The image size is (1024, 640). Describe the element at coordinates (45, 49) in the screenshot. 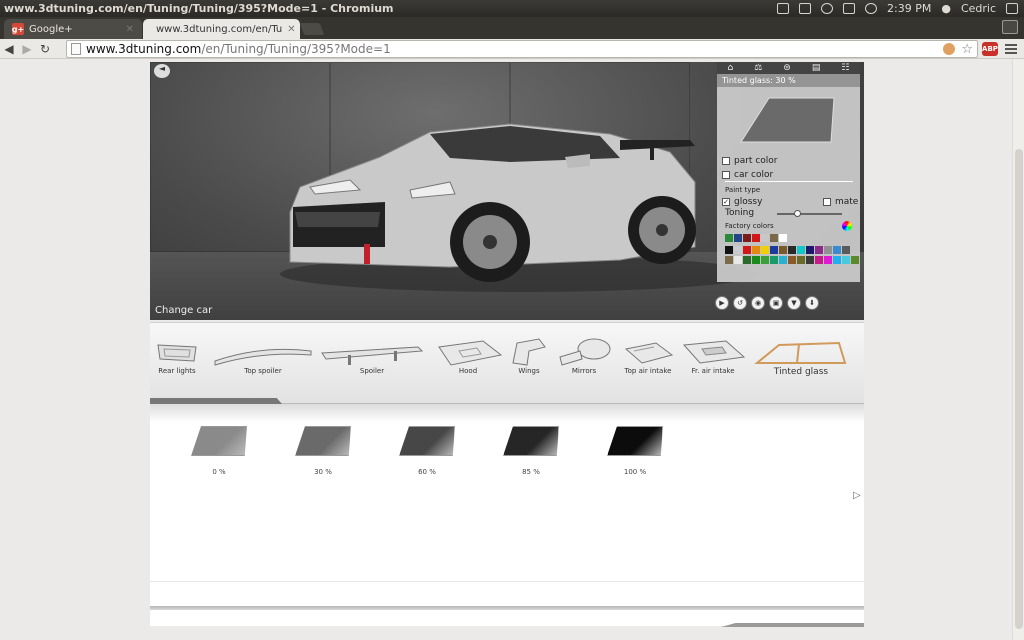

I see `reload-icon: ↻` at that location.